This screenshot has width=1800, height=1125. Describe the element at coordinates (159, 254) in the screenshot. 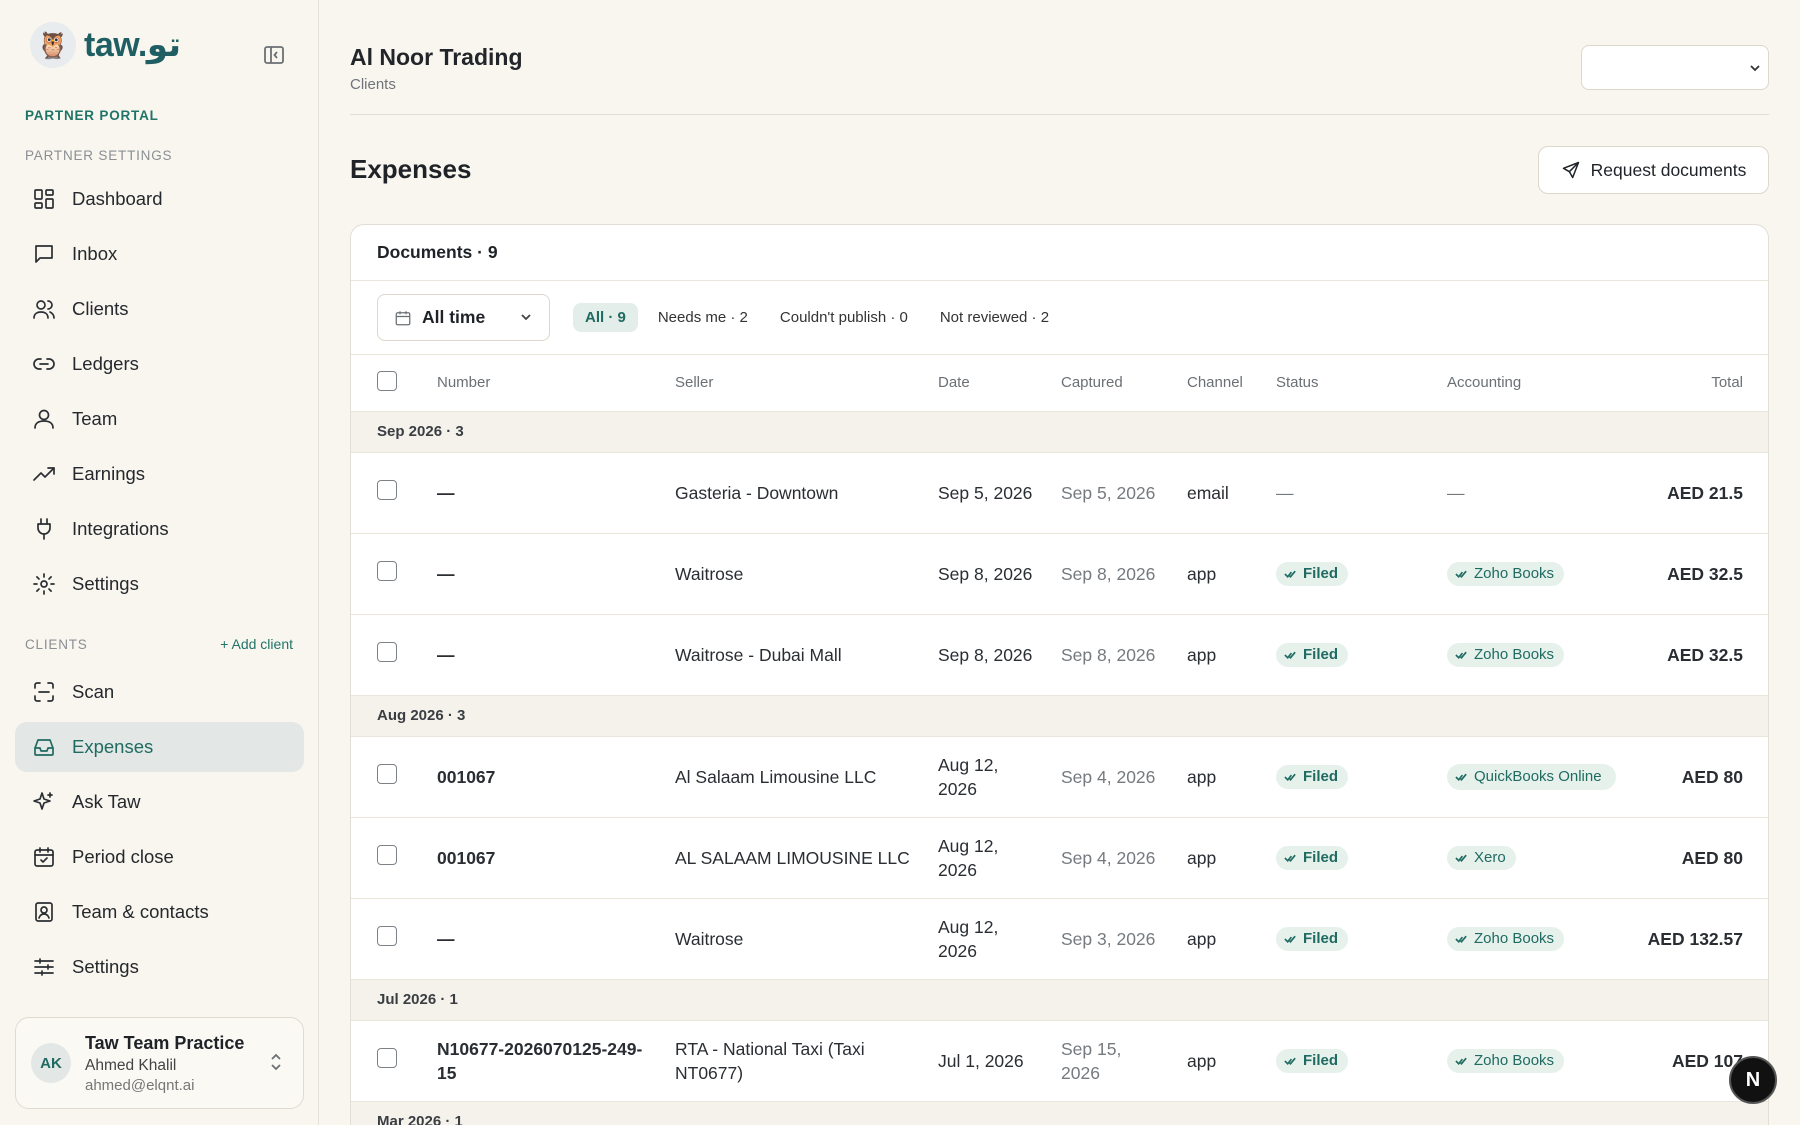

I see `sidebar-item-inbox: Inbox` at that location.